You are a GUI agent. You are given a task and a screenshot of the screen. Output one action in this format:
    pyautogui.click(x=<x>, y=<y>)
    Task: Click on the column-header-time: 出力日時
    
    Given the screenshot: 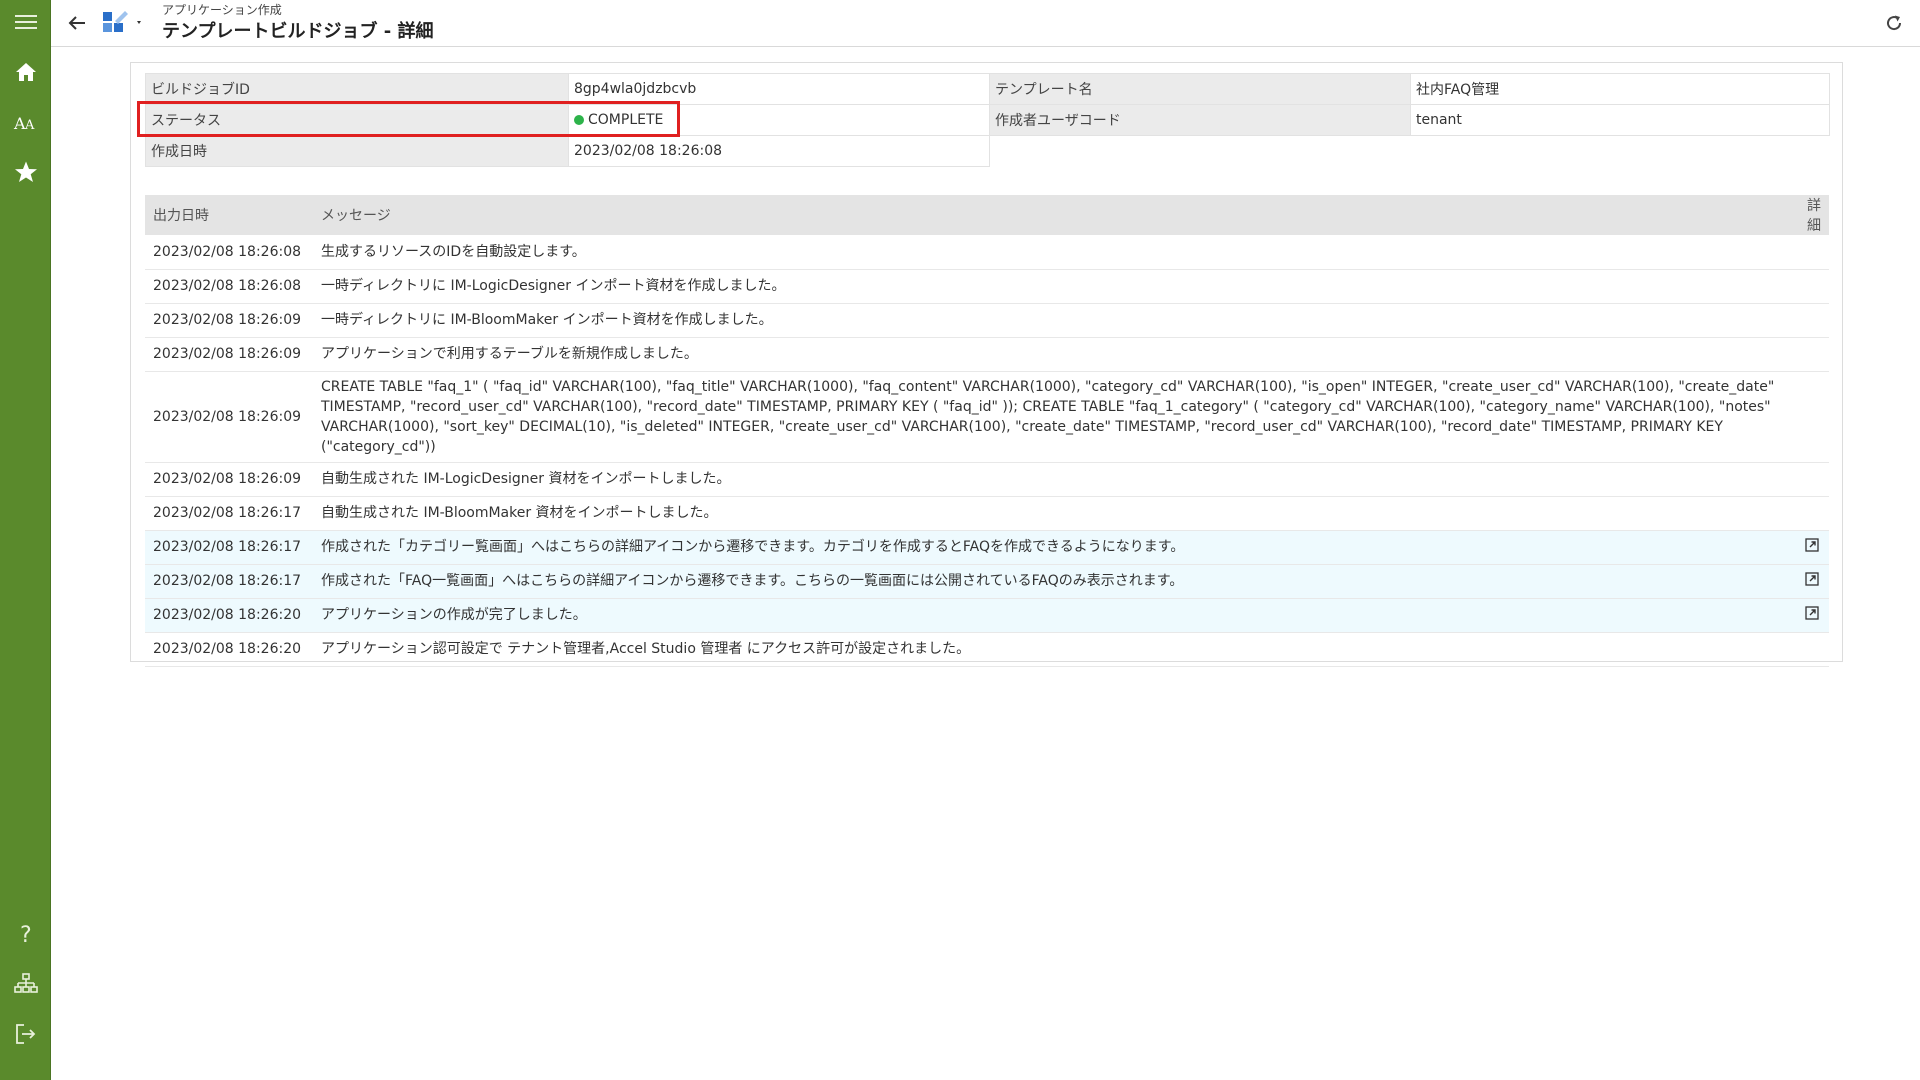 What is the action you would take?
    pyautogui.click(x=229, y=215)
    